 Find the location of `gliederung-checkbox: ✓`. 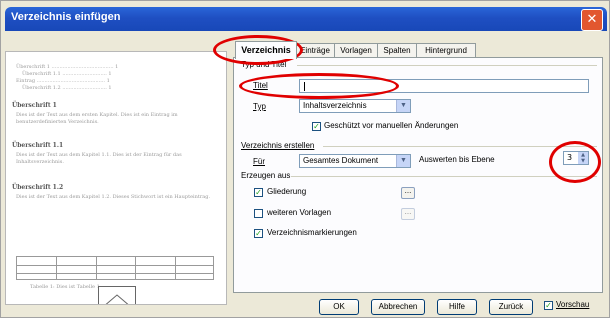

gliederung-checkbox: ✓ is located at coordinates (258, 192).